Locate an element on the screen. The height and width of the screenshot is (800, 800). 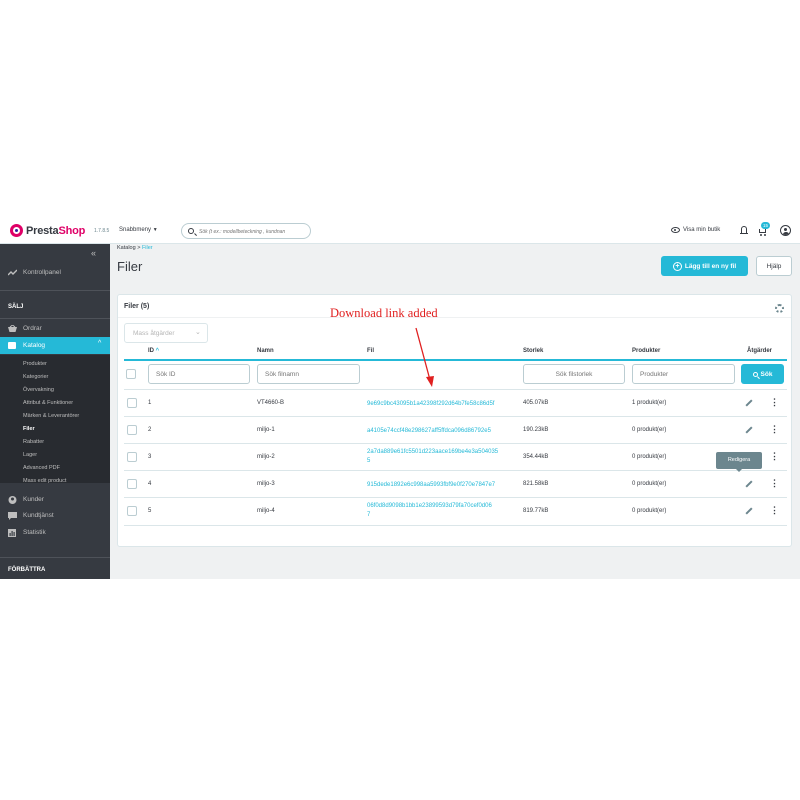
sort-ascending-icon: ^ is located at coordinates (157, 351).